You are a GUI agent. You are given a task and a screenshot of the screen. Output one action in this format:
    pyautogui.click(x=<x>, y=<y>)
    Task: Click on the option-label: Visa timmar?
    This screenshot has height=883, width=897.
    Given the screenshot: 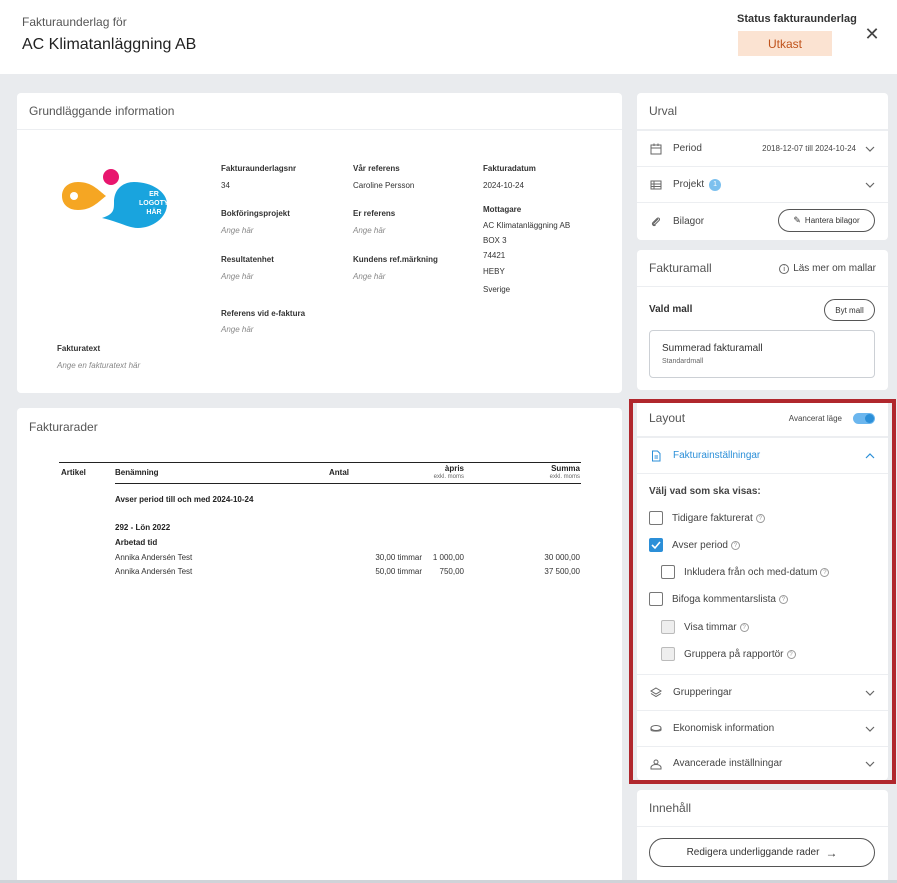 What is the action you would take?
    pyautogui.click(x=716, y=627)
    